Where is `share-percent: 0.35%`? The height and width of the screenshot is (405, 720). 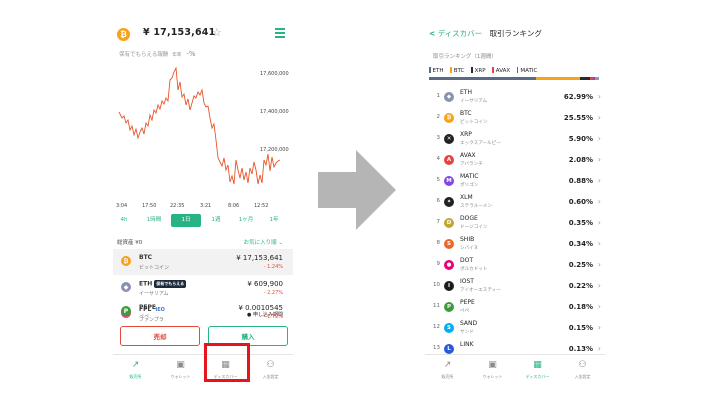
share-percent: 0.35% is located at coordinates (580, 223).